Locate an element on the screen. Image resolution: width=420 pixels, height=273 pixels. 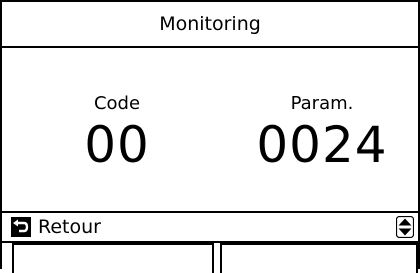
back-label: Retour is located at coordinates (69, 227).